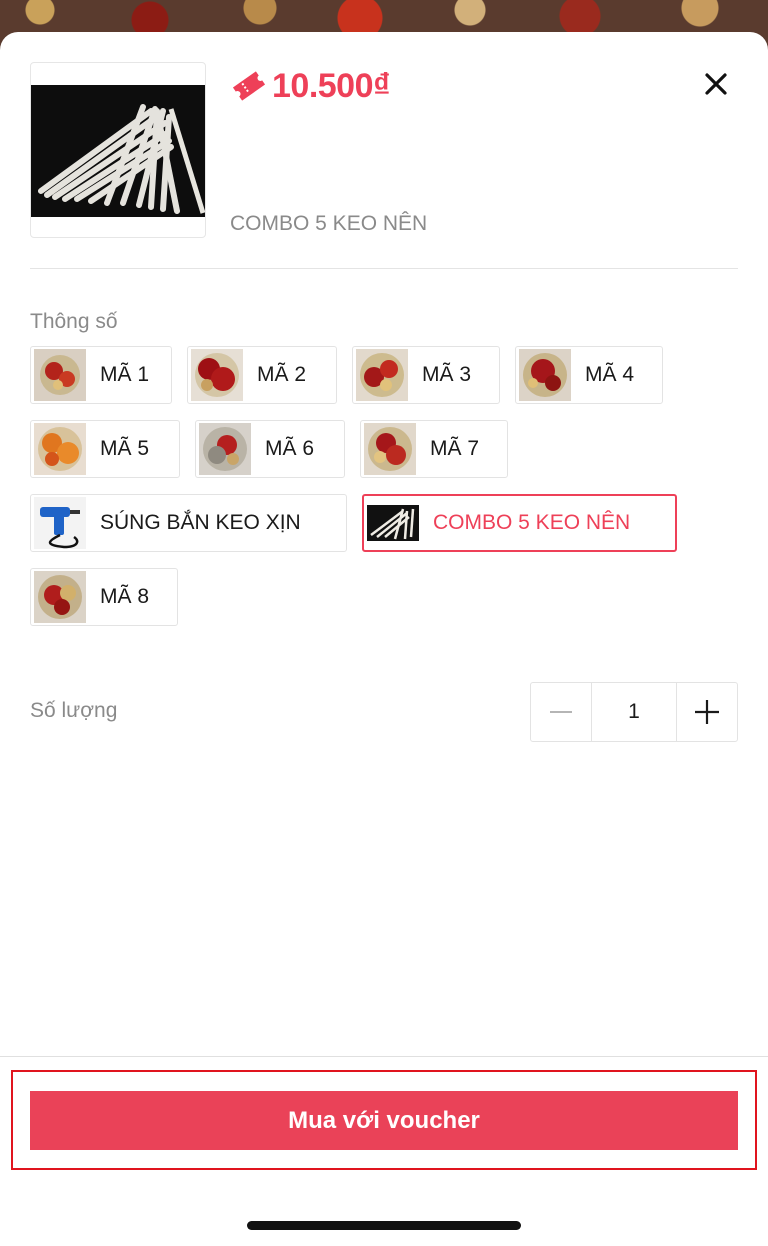 This screenshot has width=768, height=1246. I want to click on increase-quantity-button, so click(707, 712).